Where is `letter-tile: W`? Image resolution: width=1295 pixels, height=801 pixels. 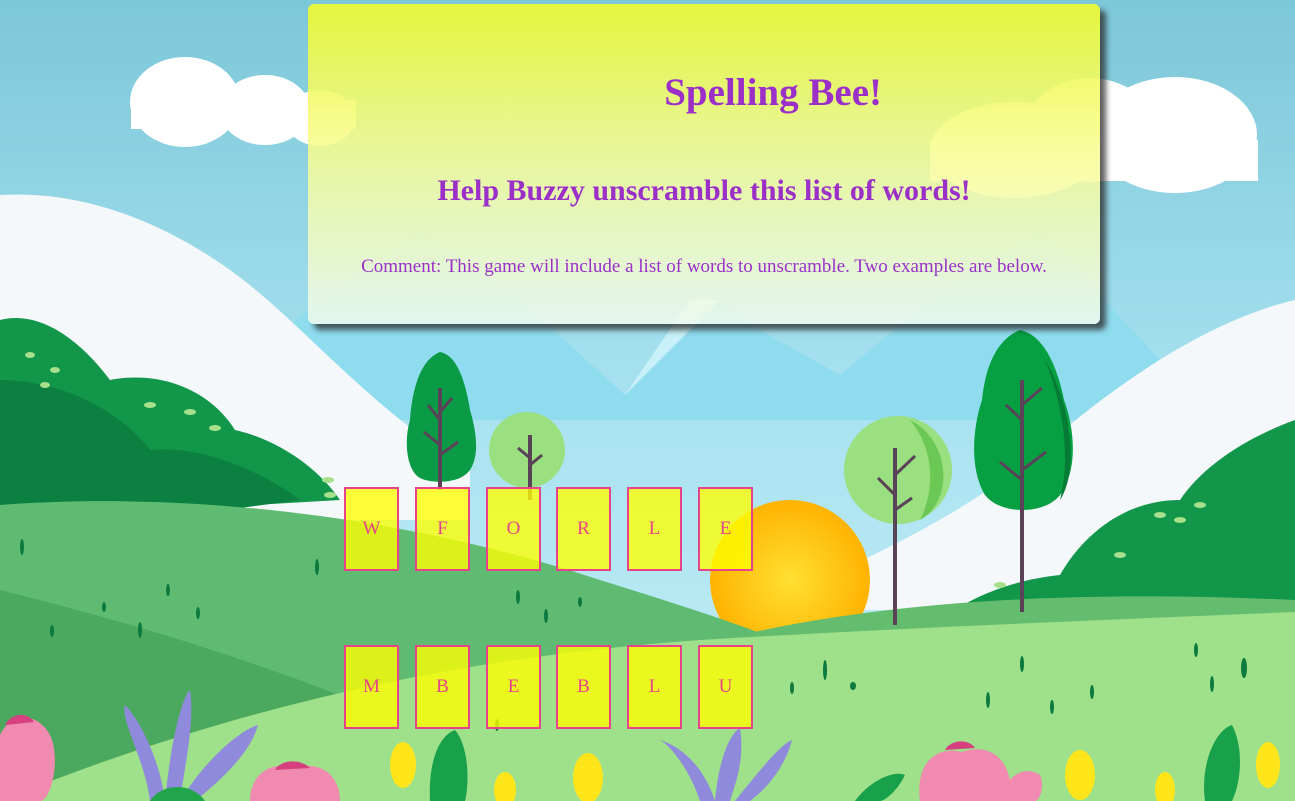 letter-tile: W is located at coordinates (371, 529).